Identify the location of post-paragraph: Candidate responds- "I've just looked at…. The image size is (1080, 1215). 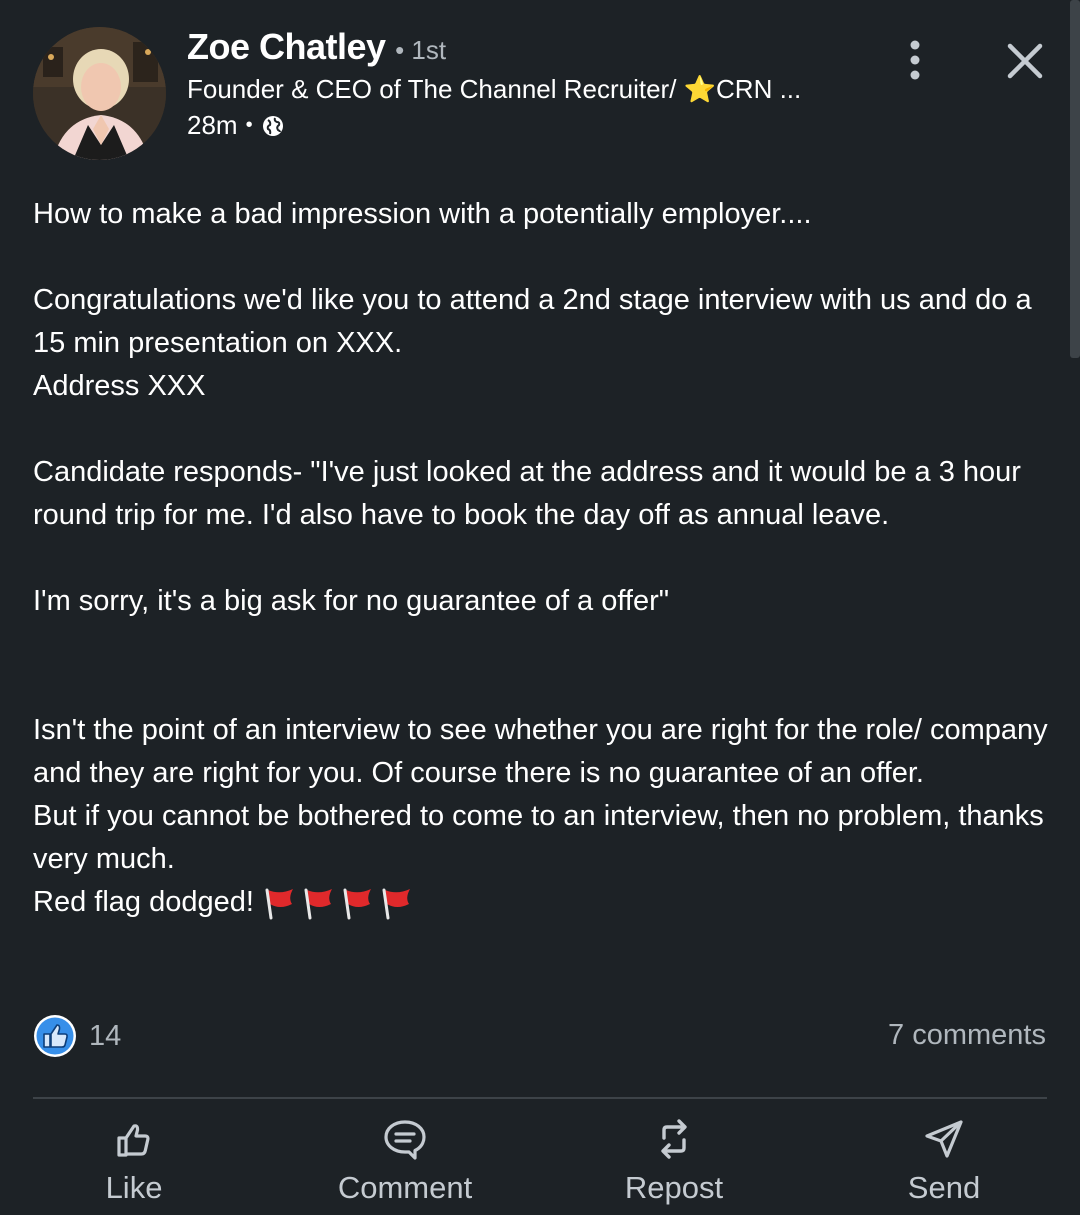
(531, 493).